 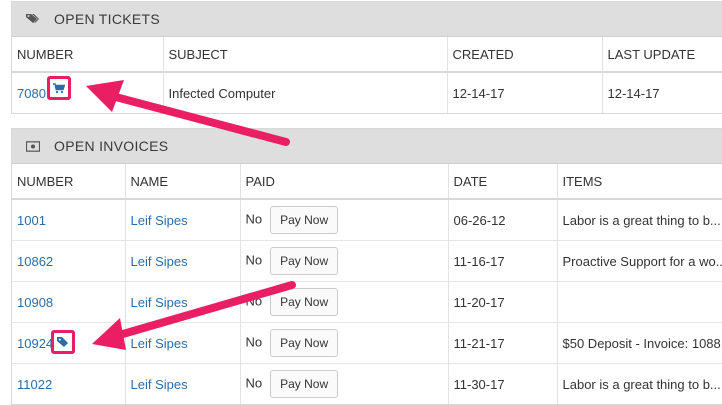 What do you see at coordinates (525, 55) in the screenshot?
I see `col-created: CREATED` at bounding box center [525, 55].